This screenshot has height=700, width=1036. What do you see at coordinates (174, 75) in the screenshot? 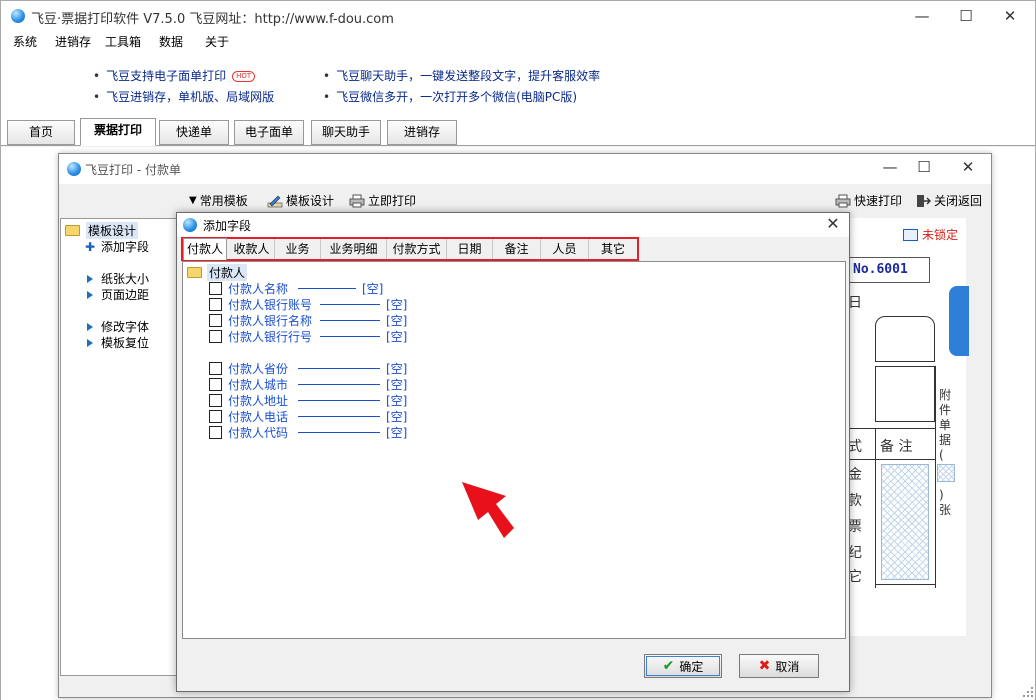
I see `promo-link-waybill: • 飞豆支持电子面单打印 HOT` at bounding box center [174, 75].